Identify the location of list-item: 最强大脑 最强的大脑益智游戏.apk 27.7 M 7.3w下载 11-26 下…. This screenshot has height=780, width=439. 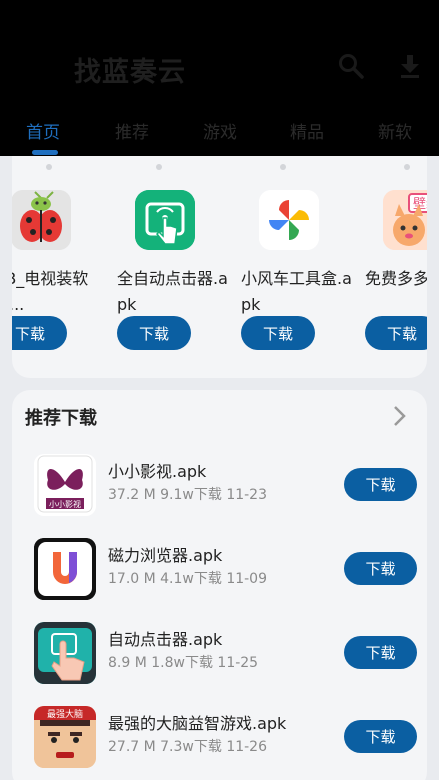
(219, 743).